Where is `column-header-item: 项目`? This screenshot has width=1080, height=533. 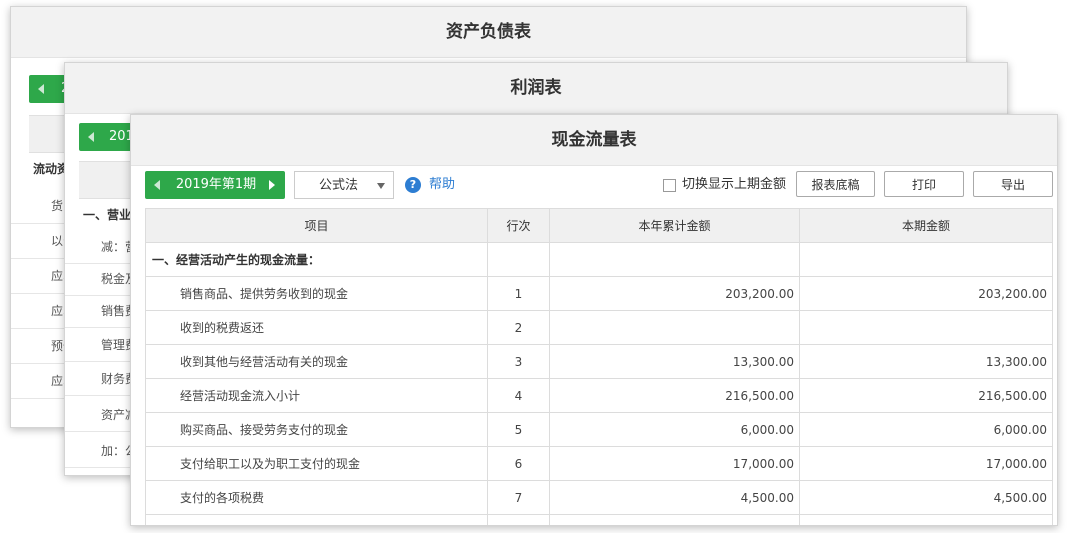
column-header-item: 项目 is located at coordinates (316, 225).